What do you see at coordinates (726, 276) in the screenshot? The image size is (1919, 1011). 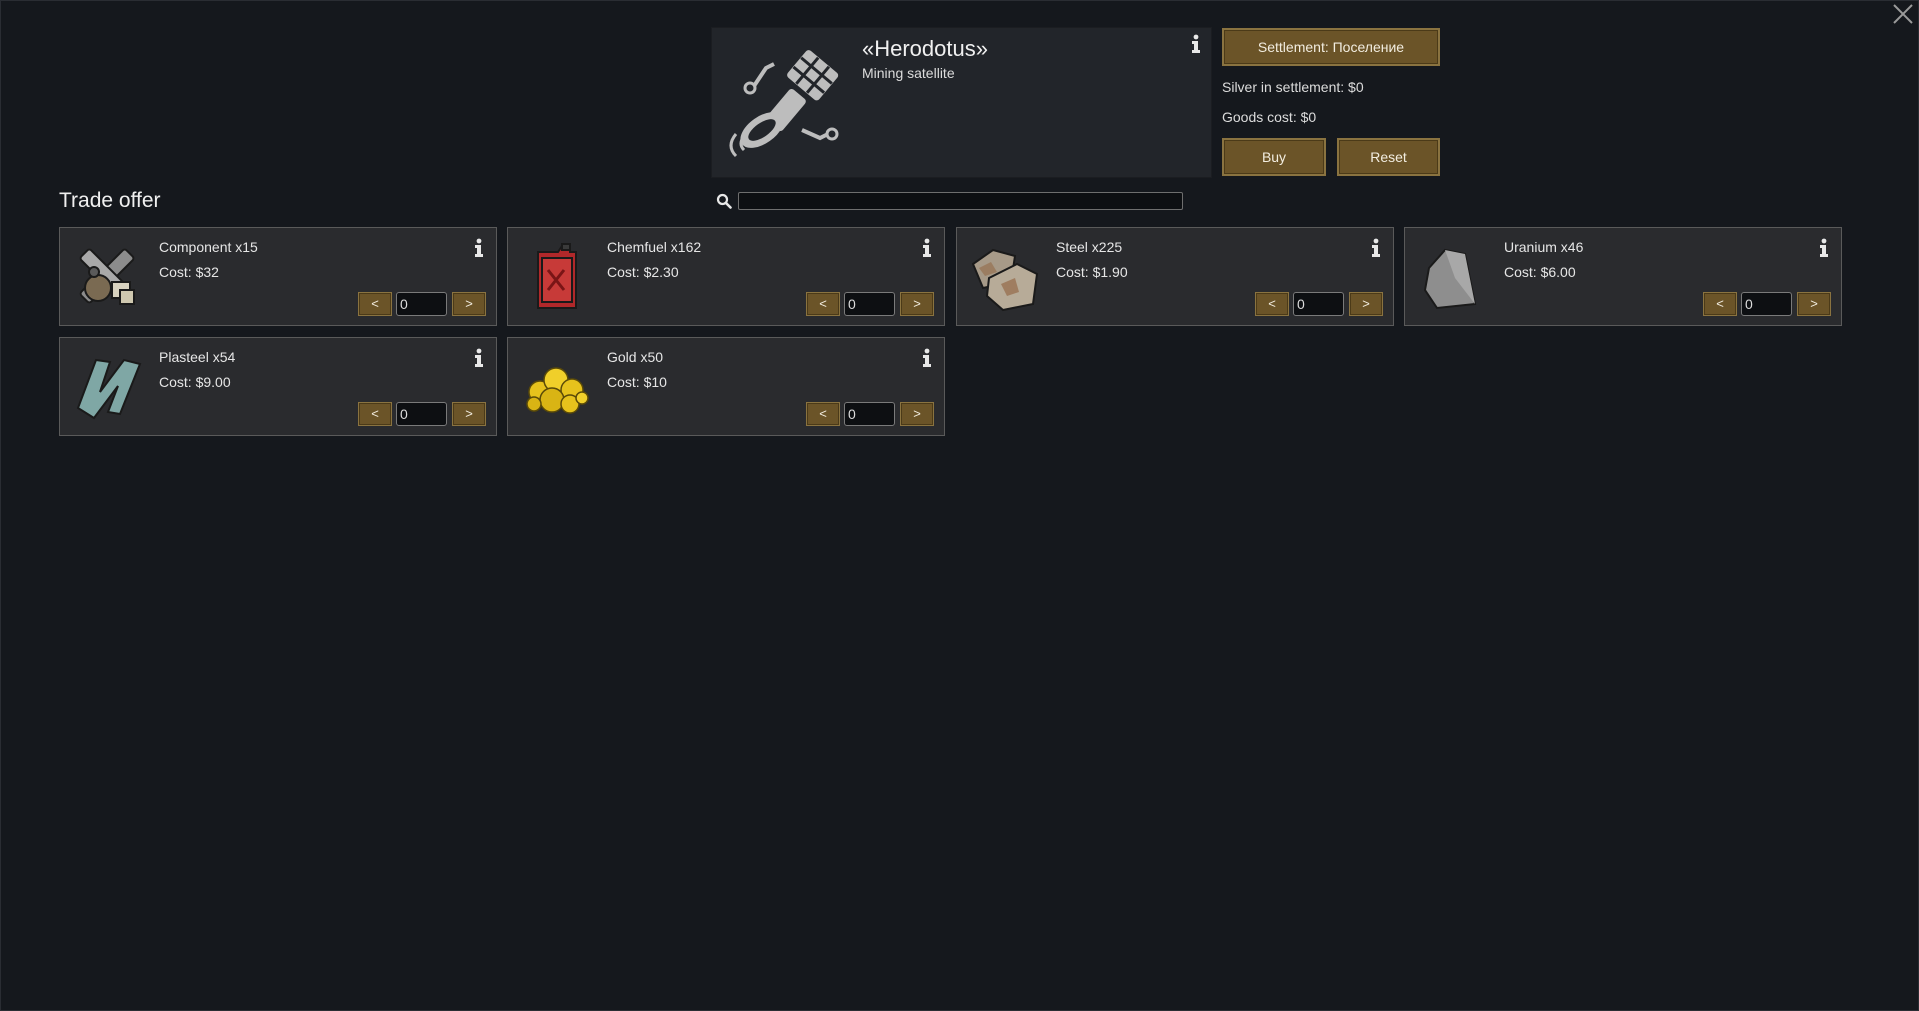 I see `trade-item-card: Chemfuel x162 Cost: $2.30 < >` at bounding box center [726, 276].